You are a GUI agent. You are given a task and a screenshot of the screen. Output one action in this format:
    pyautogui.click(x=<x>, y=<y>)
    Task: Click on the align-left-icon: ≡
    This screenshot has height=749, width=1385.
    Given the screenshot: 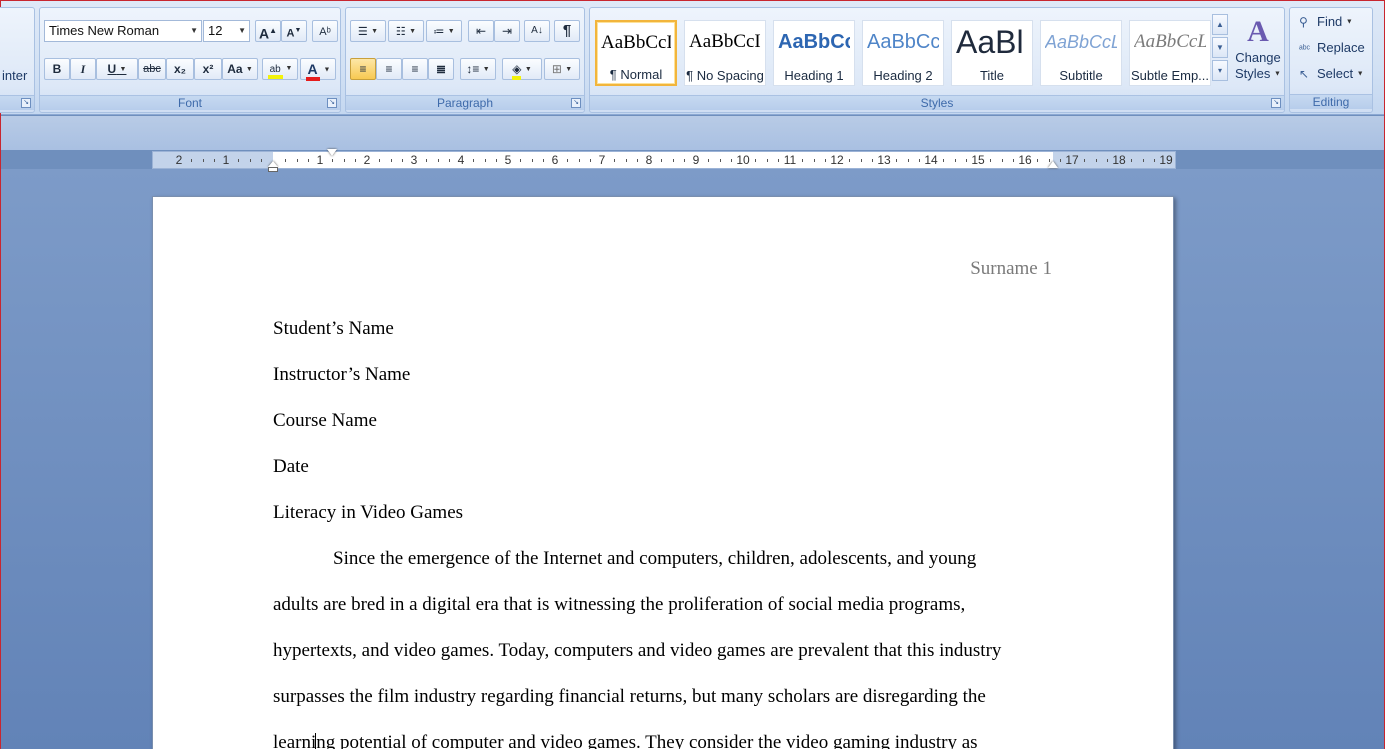 What is the action you would take?
    pyautogui.click(x=363, y=69)
    